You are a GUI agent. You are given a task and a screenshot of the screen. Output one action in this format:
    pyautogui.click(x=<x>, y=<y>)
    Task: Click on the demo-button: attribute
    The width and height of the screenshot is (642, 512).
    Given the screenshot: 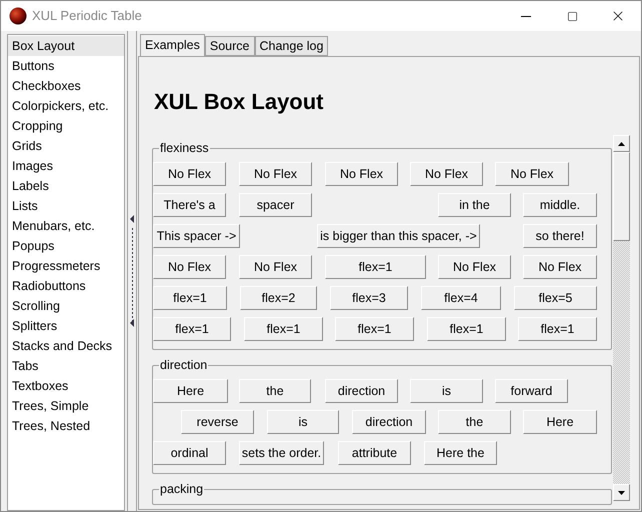 What is the action you would take?
    pyautogui.click(x=374, y=453)
    